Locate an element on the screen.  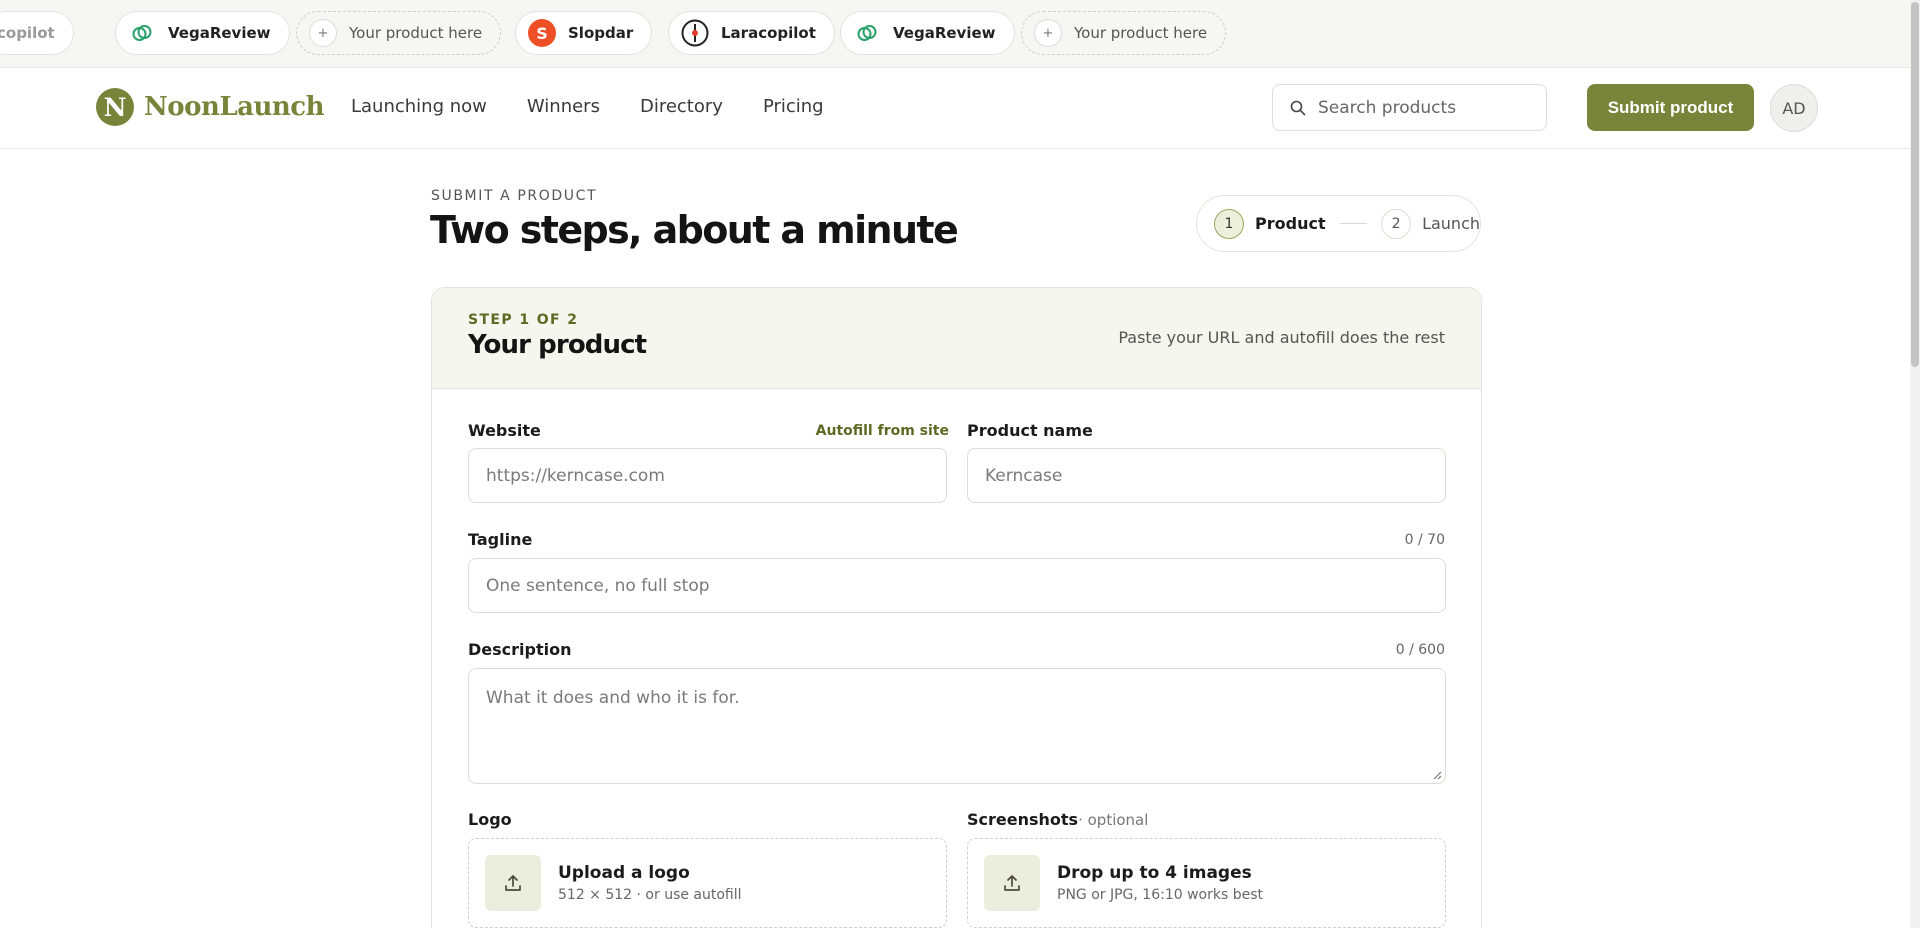
product-name-placeholder: Kerncase is located at coordinates (1024, 475).